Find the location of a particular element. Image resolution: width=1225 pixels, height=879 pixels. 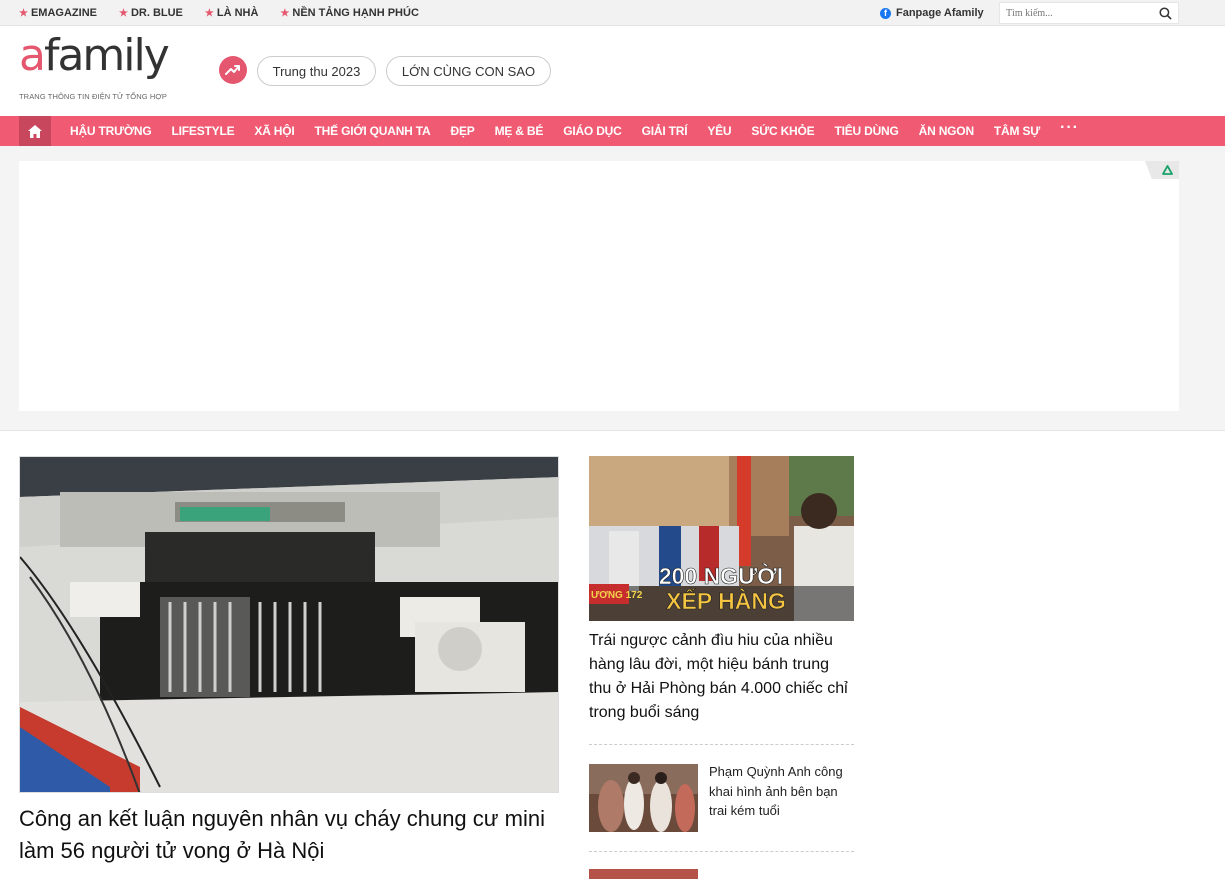

nav-item-lifestyle: LIFESTYLE is located at coordinates (203, 131).